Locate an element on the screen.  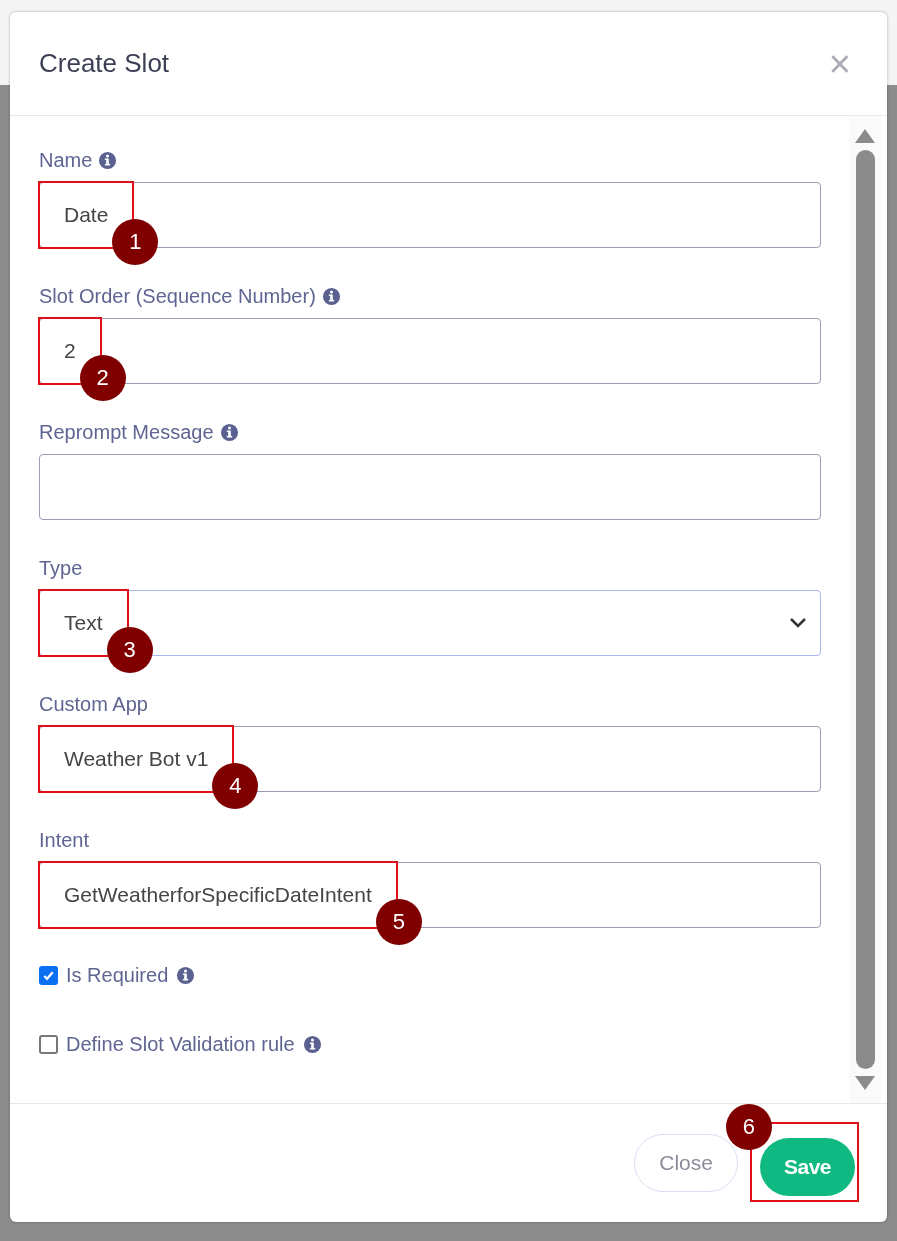
field-label: Reprompt Message is located at coordinates (126, 432).